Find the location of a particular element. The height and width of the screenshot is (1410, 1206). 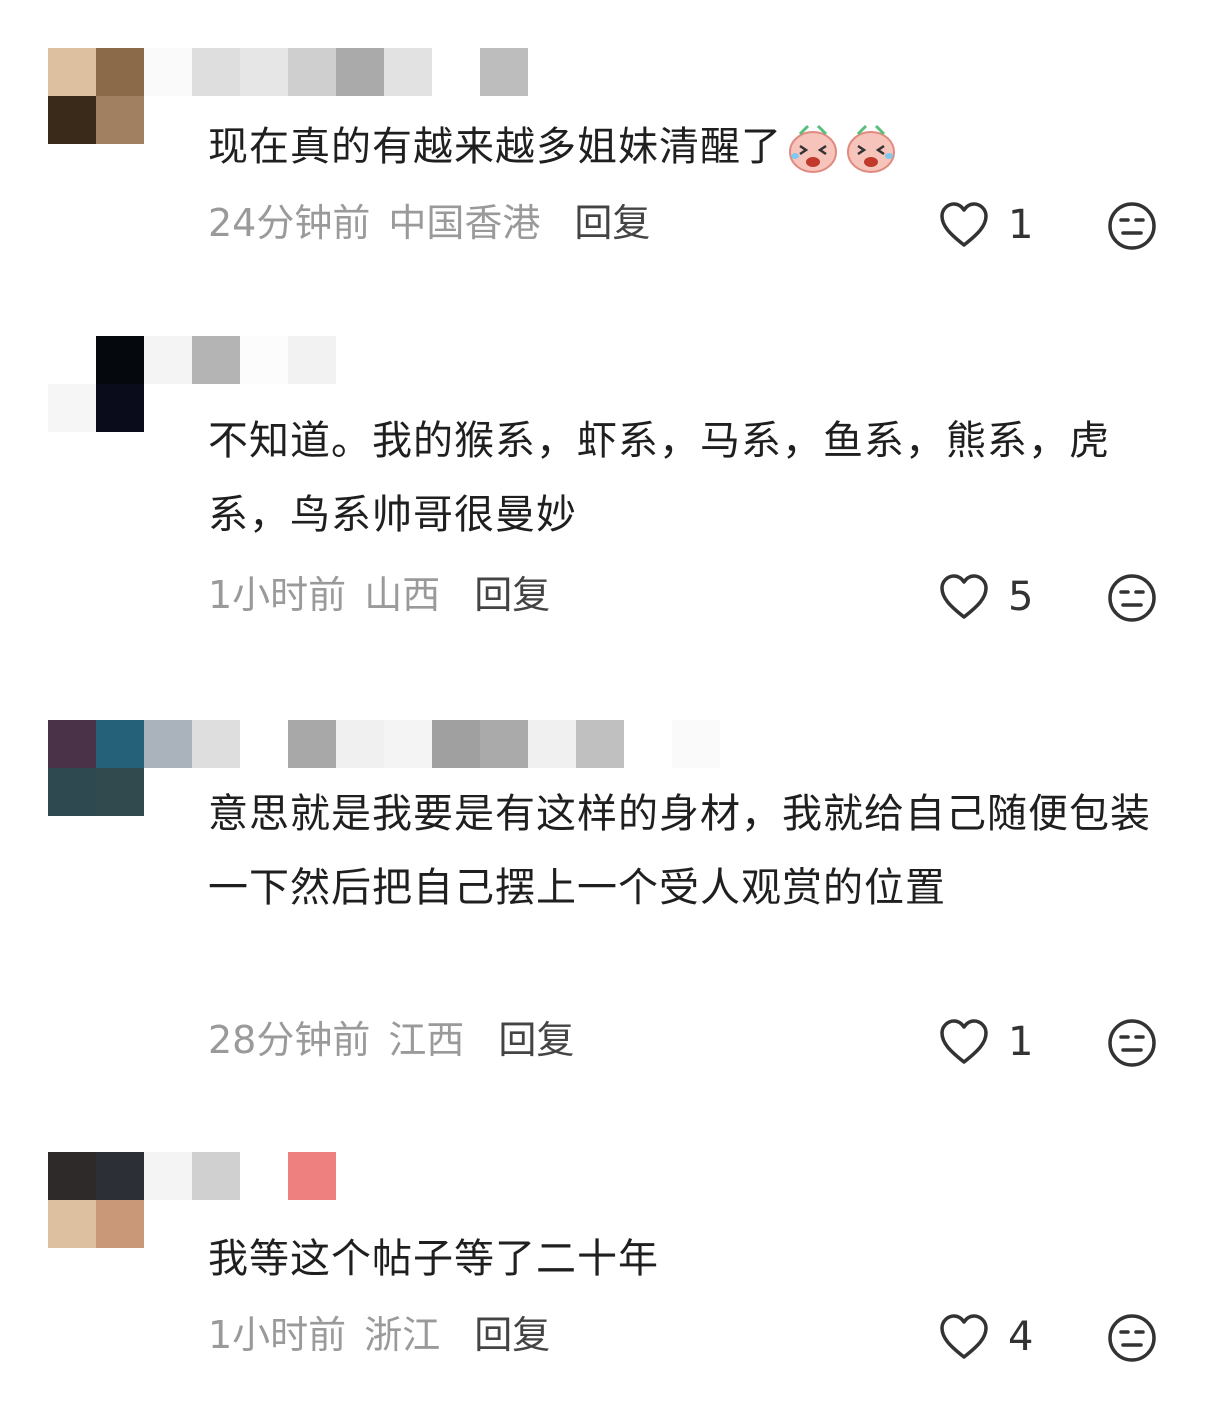

comment-location: 浙江 is located at coordinates (402, 1335).